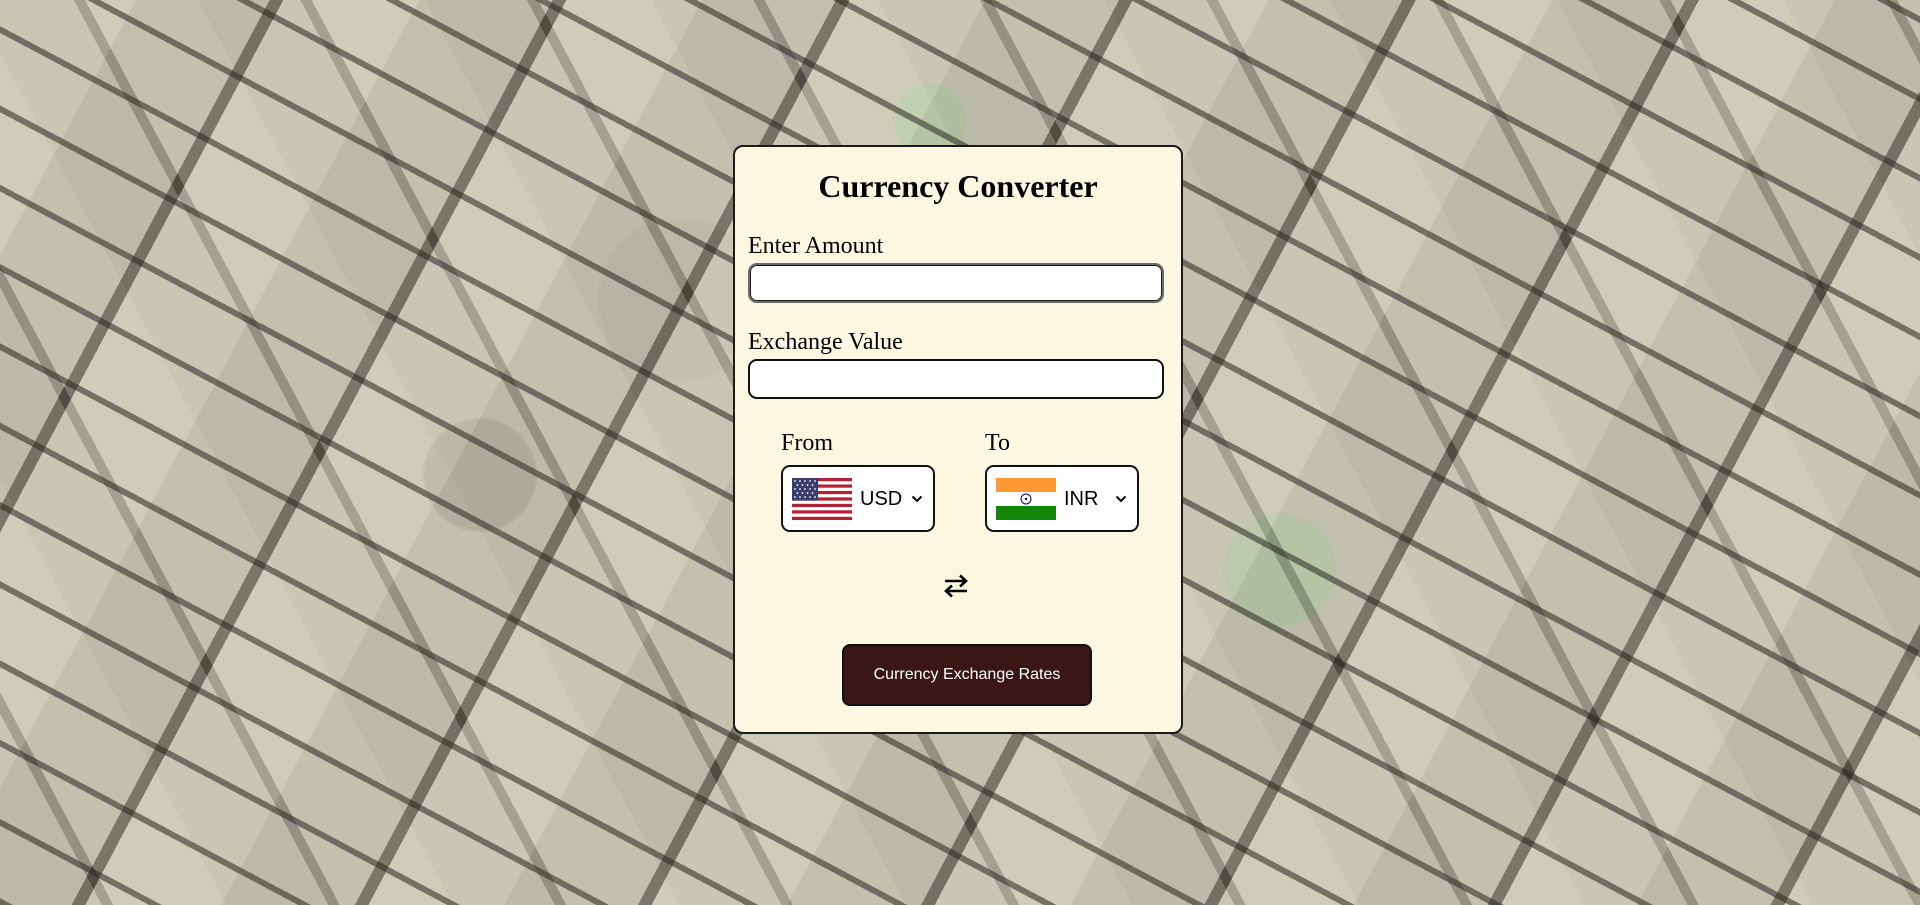 The height and width of the screenshot is (905, 1920). Describe the element at coordinates (1081, 499) in the screenshot. I see `to-currency-code: INR` at that location.